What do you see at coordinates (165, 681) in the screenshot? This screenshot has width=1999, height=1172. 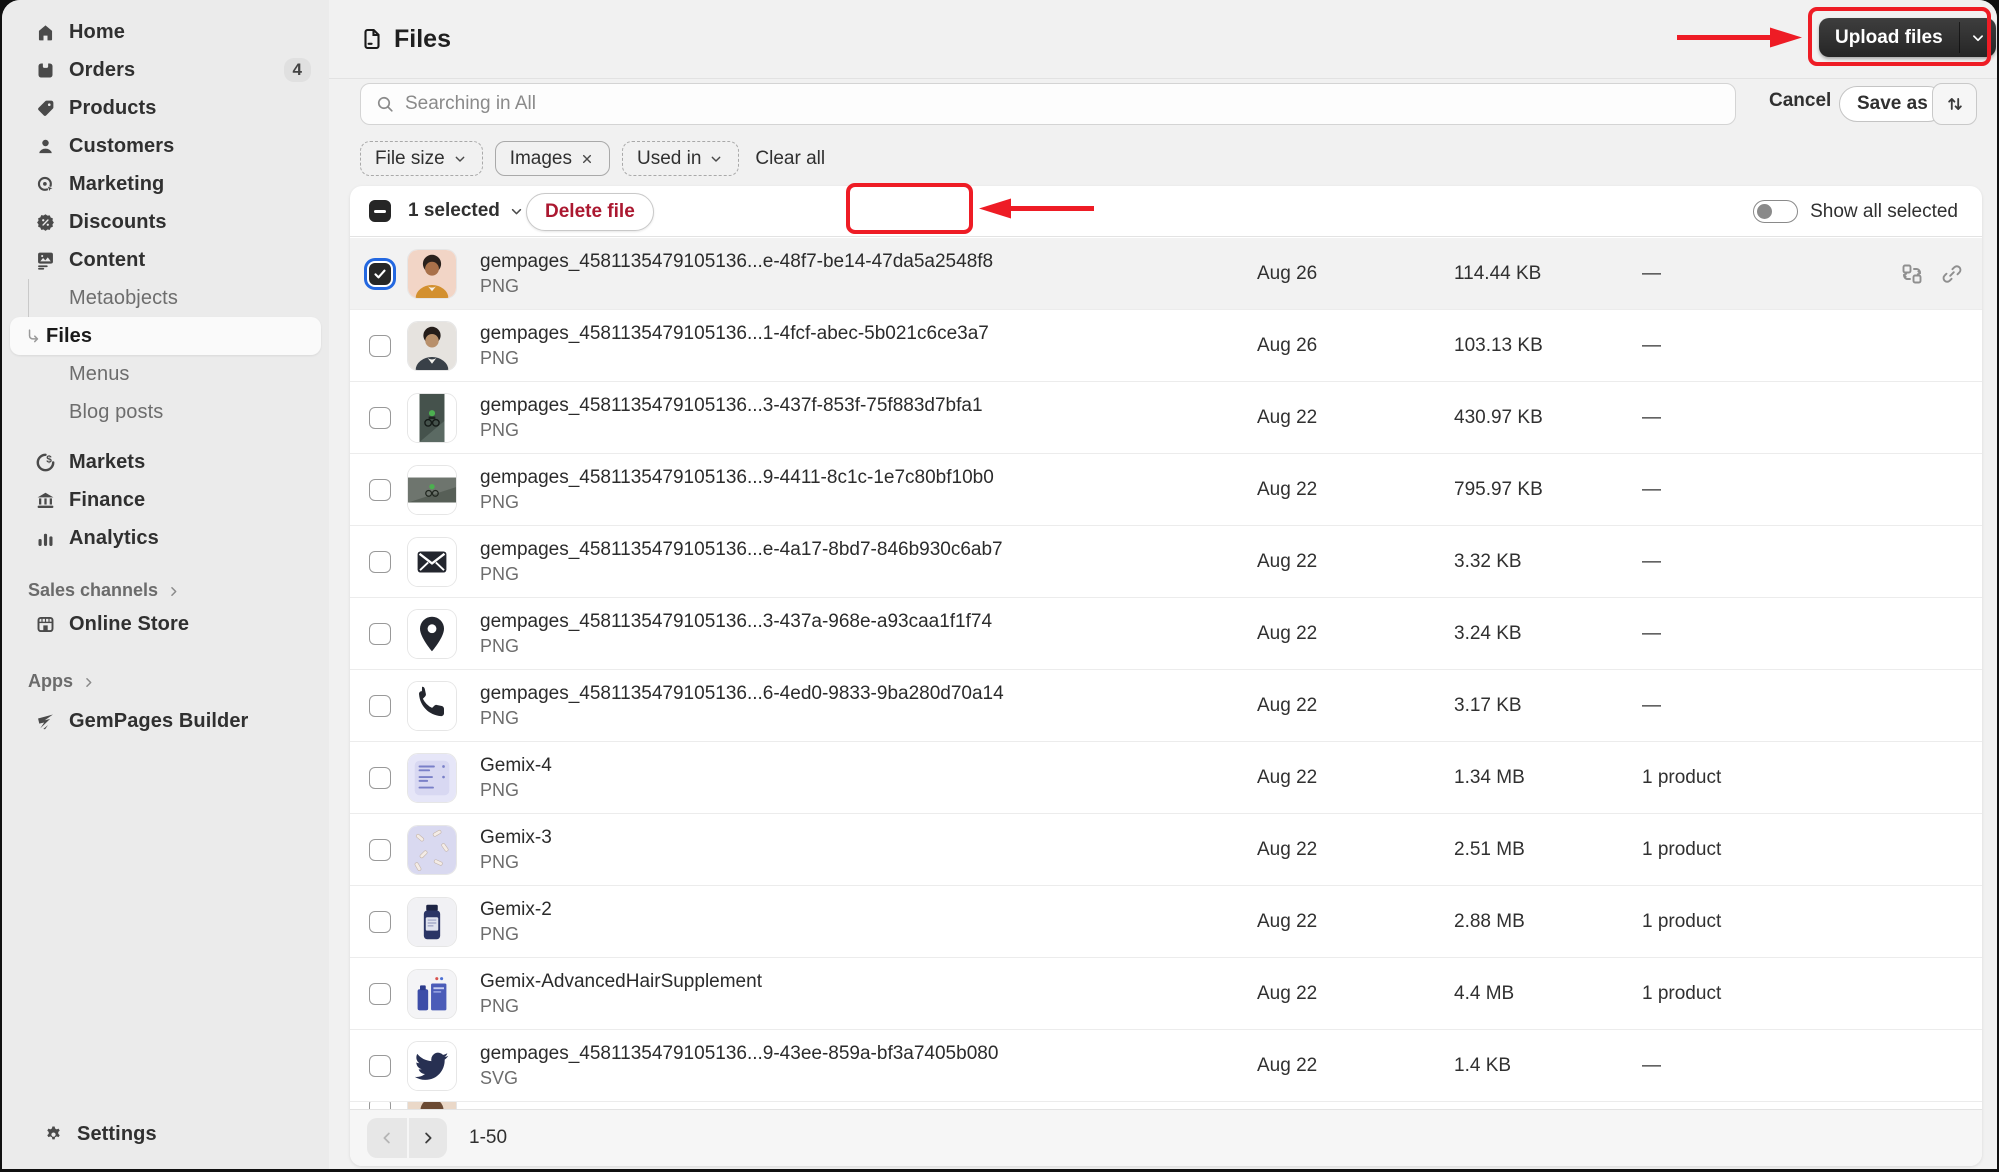 I see `sidebar-section-apps: Apps` at bounding box center [165, 681].